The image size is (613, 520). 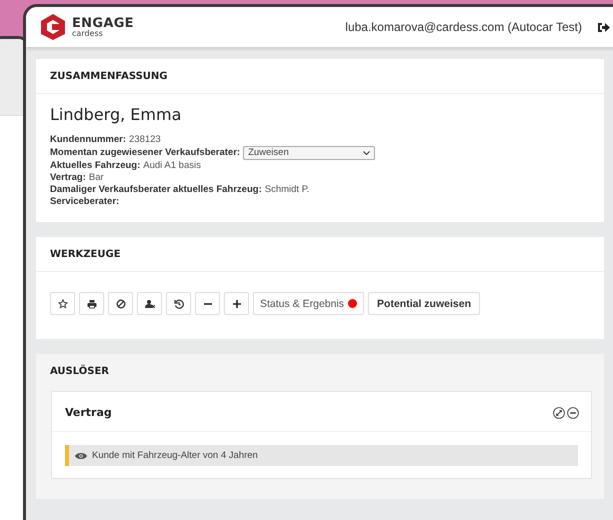 I want to click on minus-button, so click(x=207, y=303).